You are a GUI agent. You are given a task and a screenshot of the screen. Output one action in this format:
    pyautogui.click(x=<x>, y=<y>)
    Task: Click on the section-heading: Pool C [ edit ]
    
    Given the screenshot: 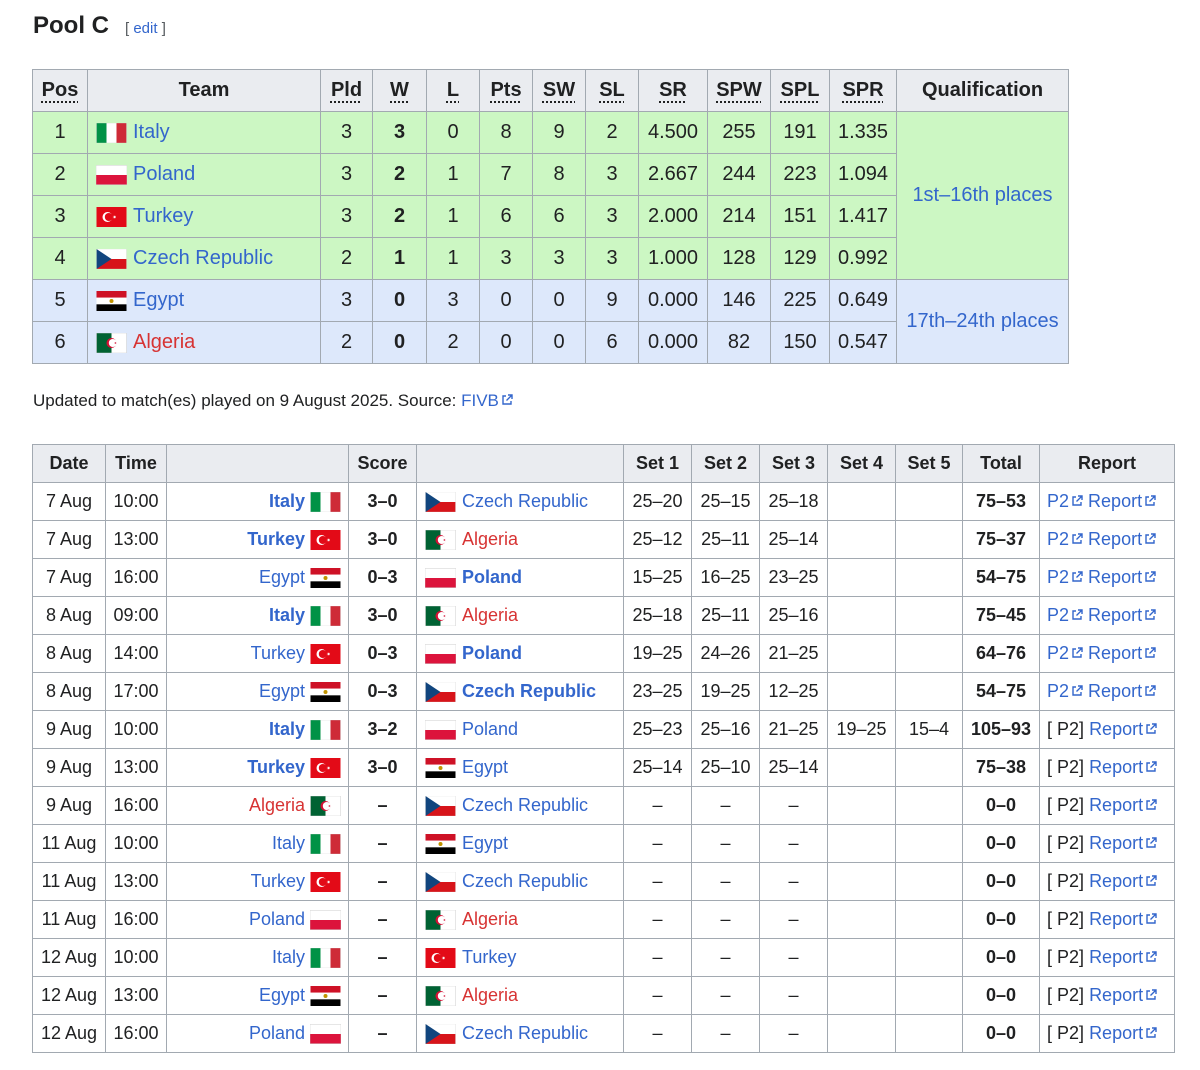 What is the action you would take?
    pyautogui.click(x=99, y=26)
    